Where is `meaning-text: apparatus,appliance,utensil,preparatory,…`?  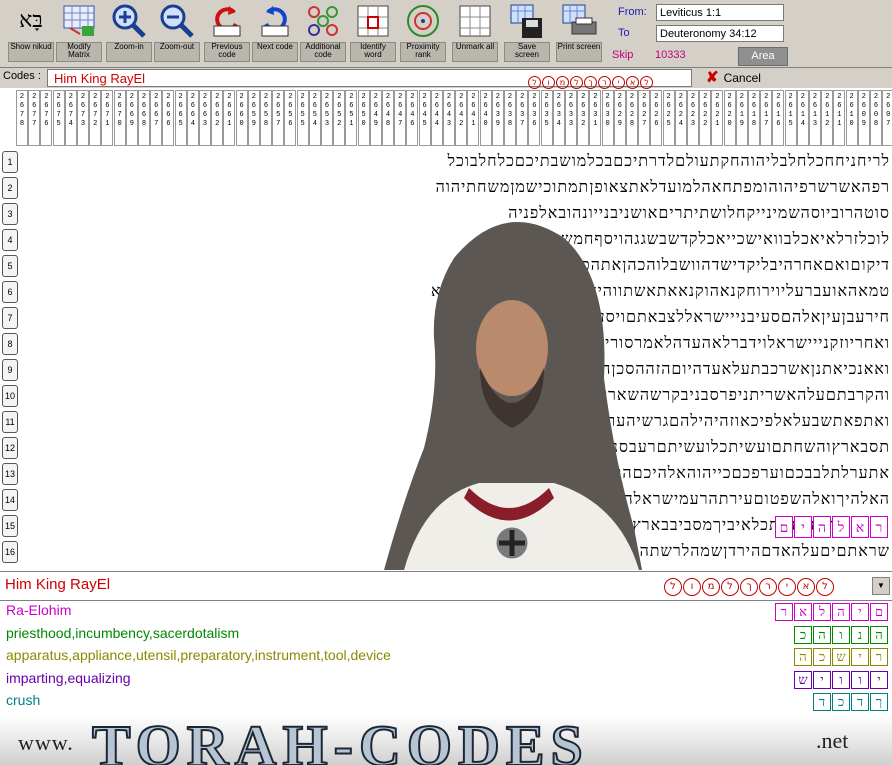 meaning-text: apparatus,appliance,utensil,preparatory,… is located at coordinates (198, 655).